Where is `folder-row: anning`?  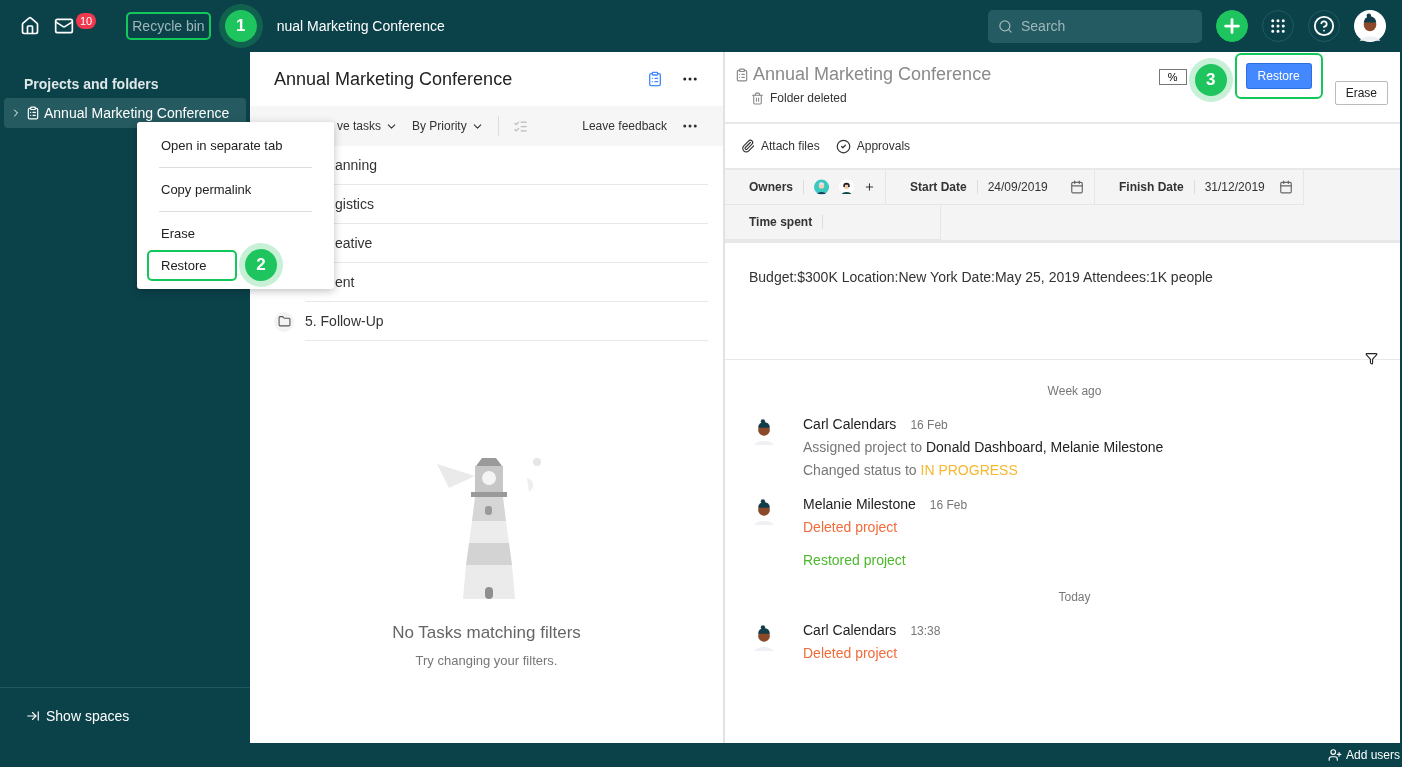 folder-row: anning is located at coordinates (506, 165).